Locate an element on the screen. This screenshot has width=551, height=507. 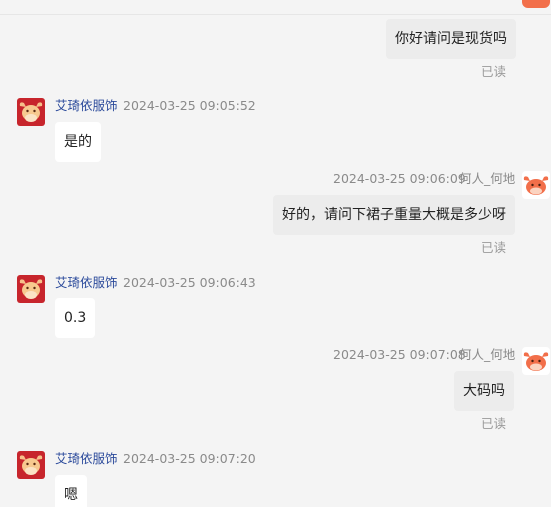
message-bubble-outgoing: 大码吗 is located at coordinates (484, 391).